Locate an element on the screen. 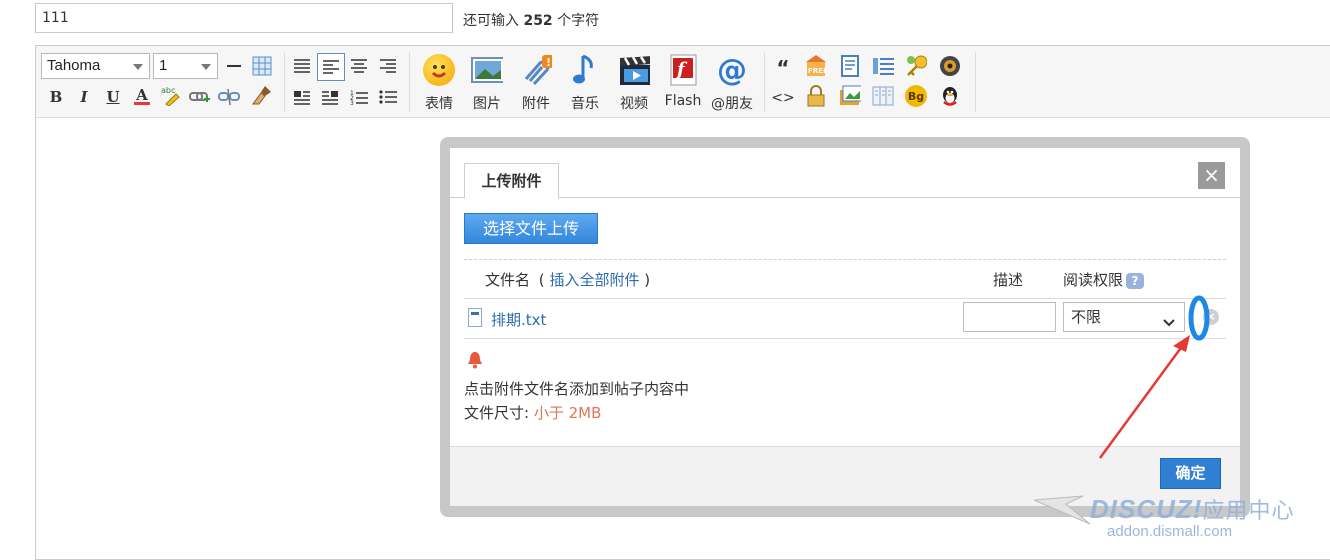 The width and height of the screenshot is (1330, 560). image-gallery-icon is located at coordinates (850, 96).